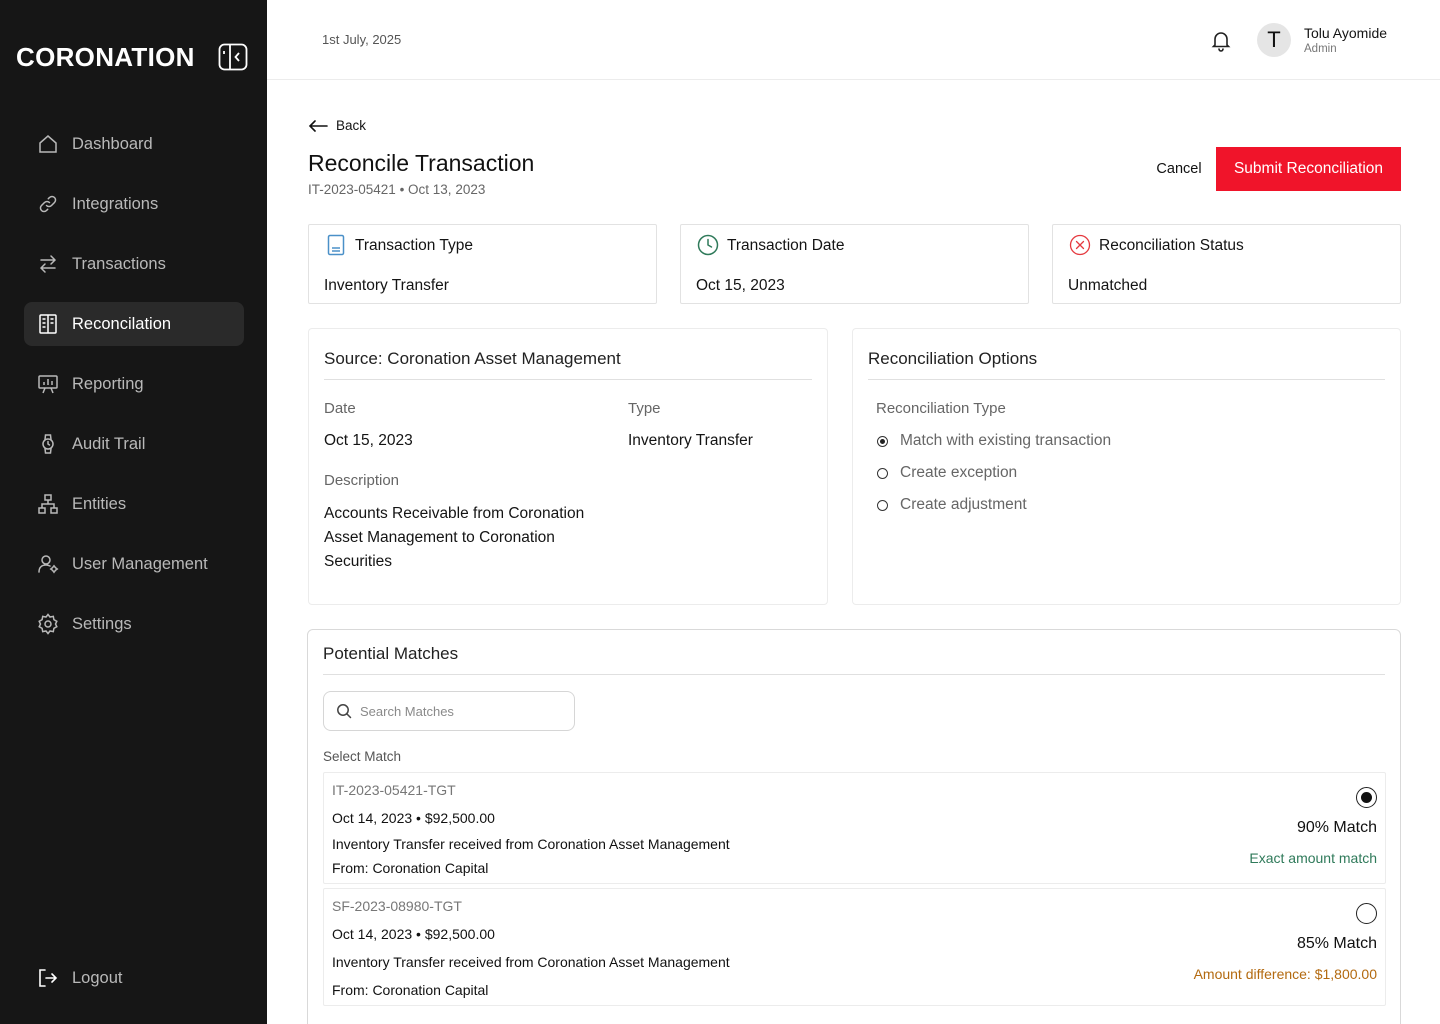 Image resolution: width=1440 pixels, height=1024 pixels. I want to click on search-matches-box, so click(449, 711).